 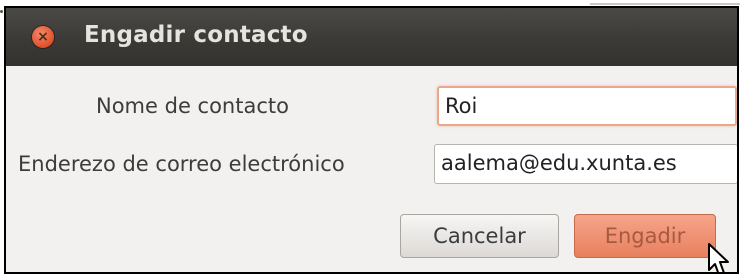 I want to click on dialog-title: Engadir contacto, so click(x=196, y=35).